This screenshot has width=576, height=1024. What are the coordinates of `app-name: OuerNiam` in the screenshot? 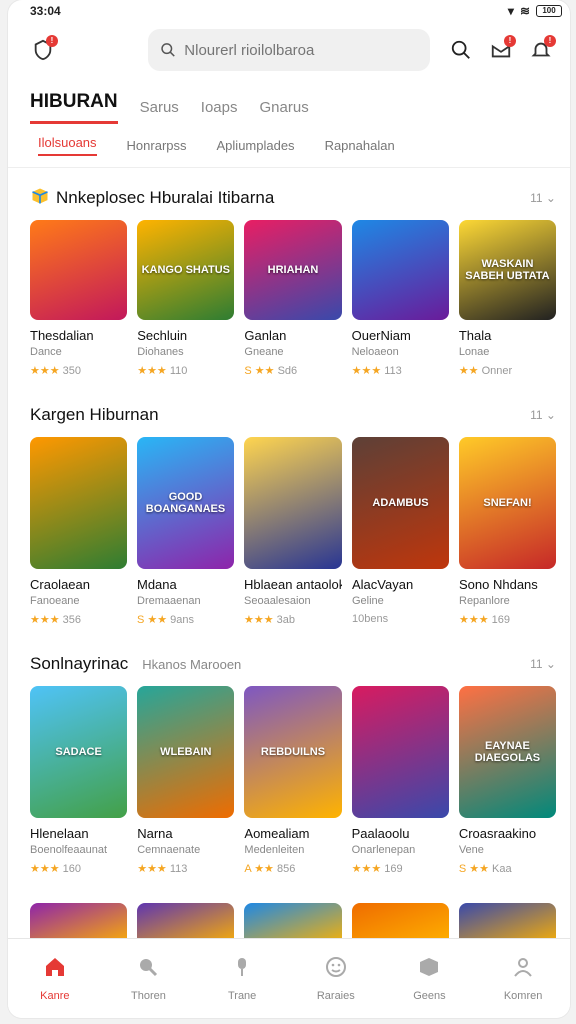 It's located at (381, 335).